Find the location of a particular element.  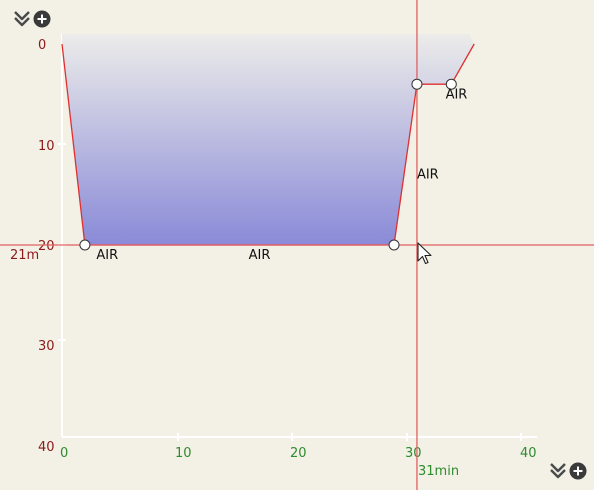

mouse-pointer-icon is located at coordinates (424, 253).